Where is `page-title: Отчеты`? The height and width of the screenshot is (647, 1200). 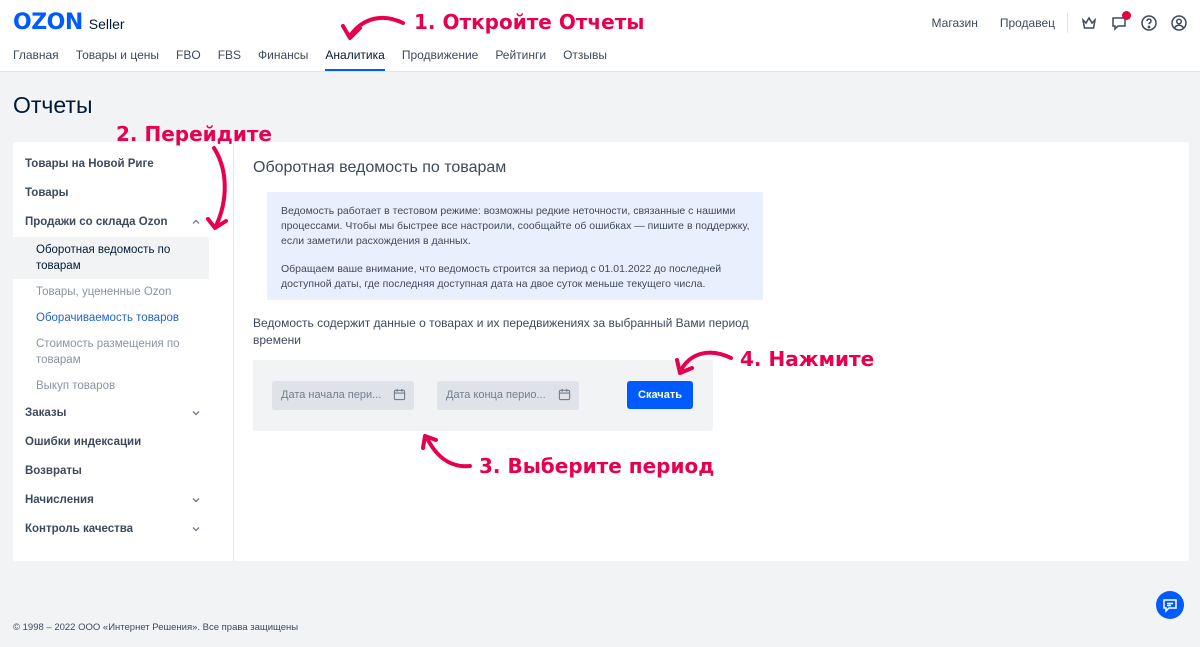
page-title: Отчеты is located at coordinates (53, 105).